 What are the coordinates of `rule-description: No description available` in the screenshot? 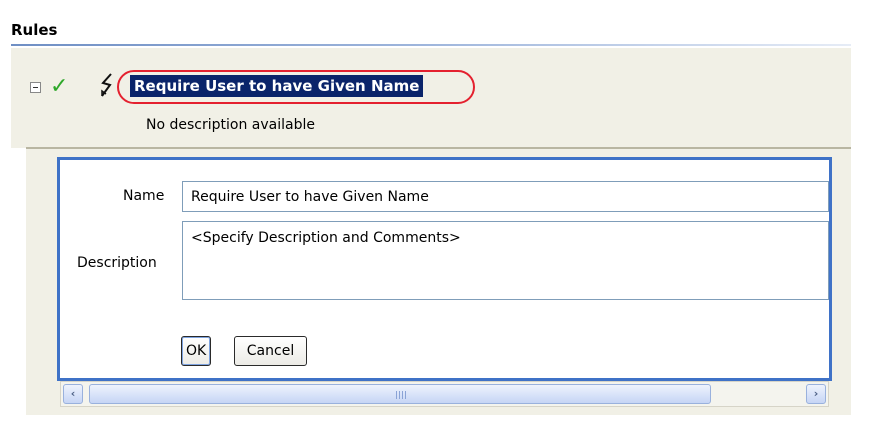 It's located at (230, 125).